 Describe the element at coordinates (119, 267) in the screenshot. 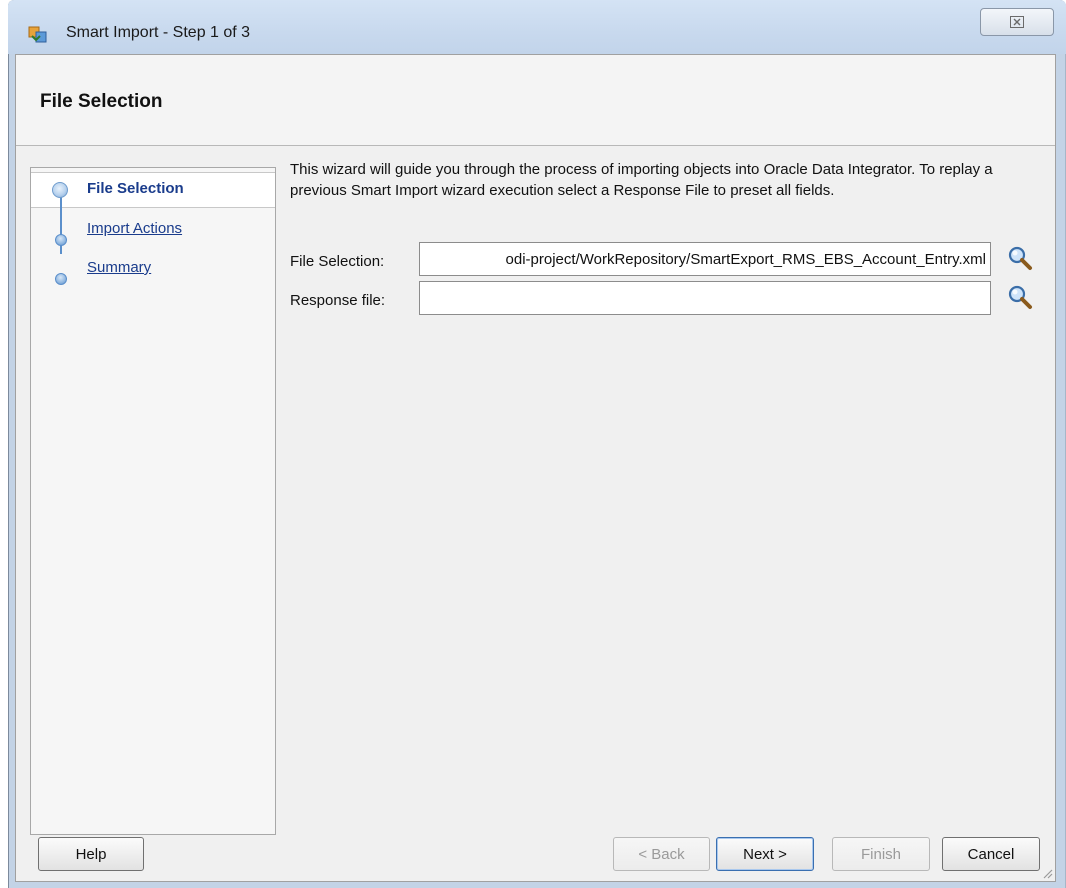

I see `nav-step-summary: Summary` at that location.